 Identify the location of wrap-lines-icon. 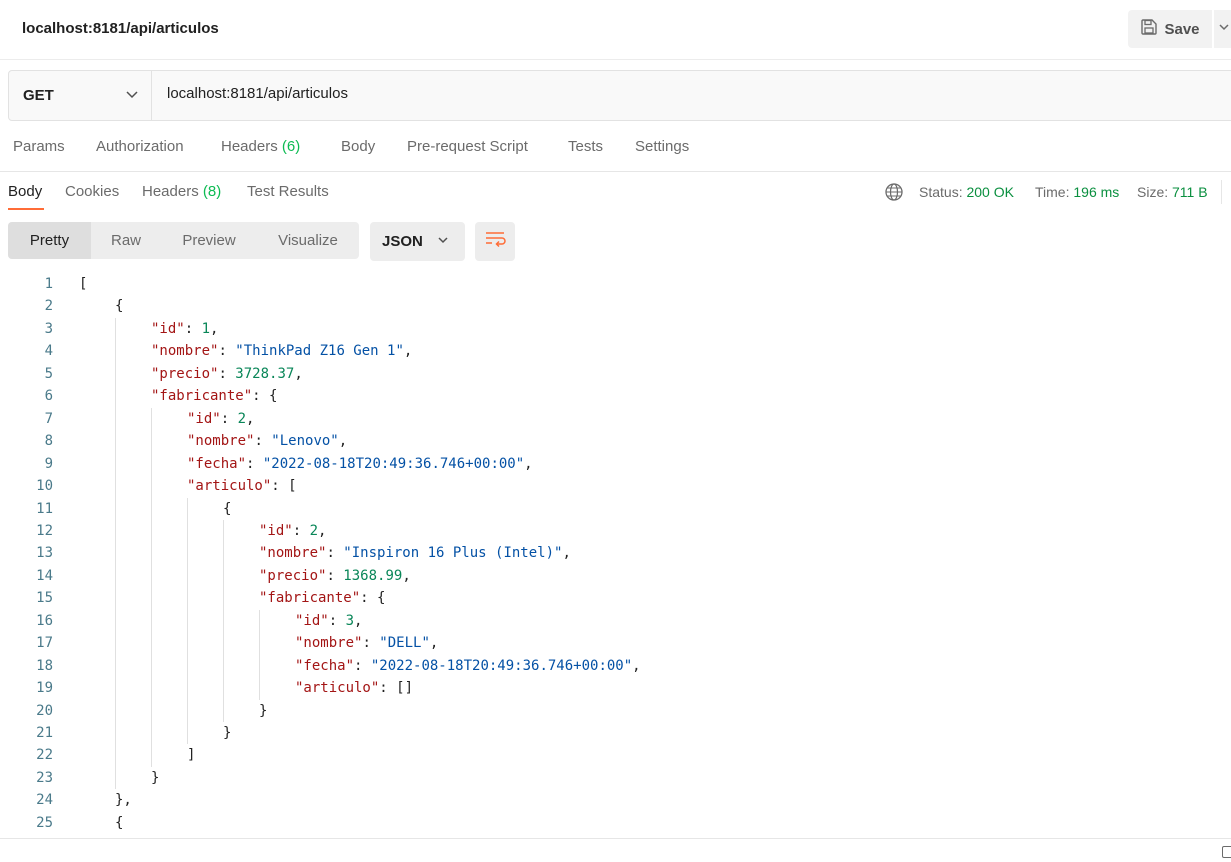
(495, 241).